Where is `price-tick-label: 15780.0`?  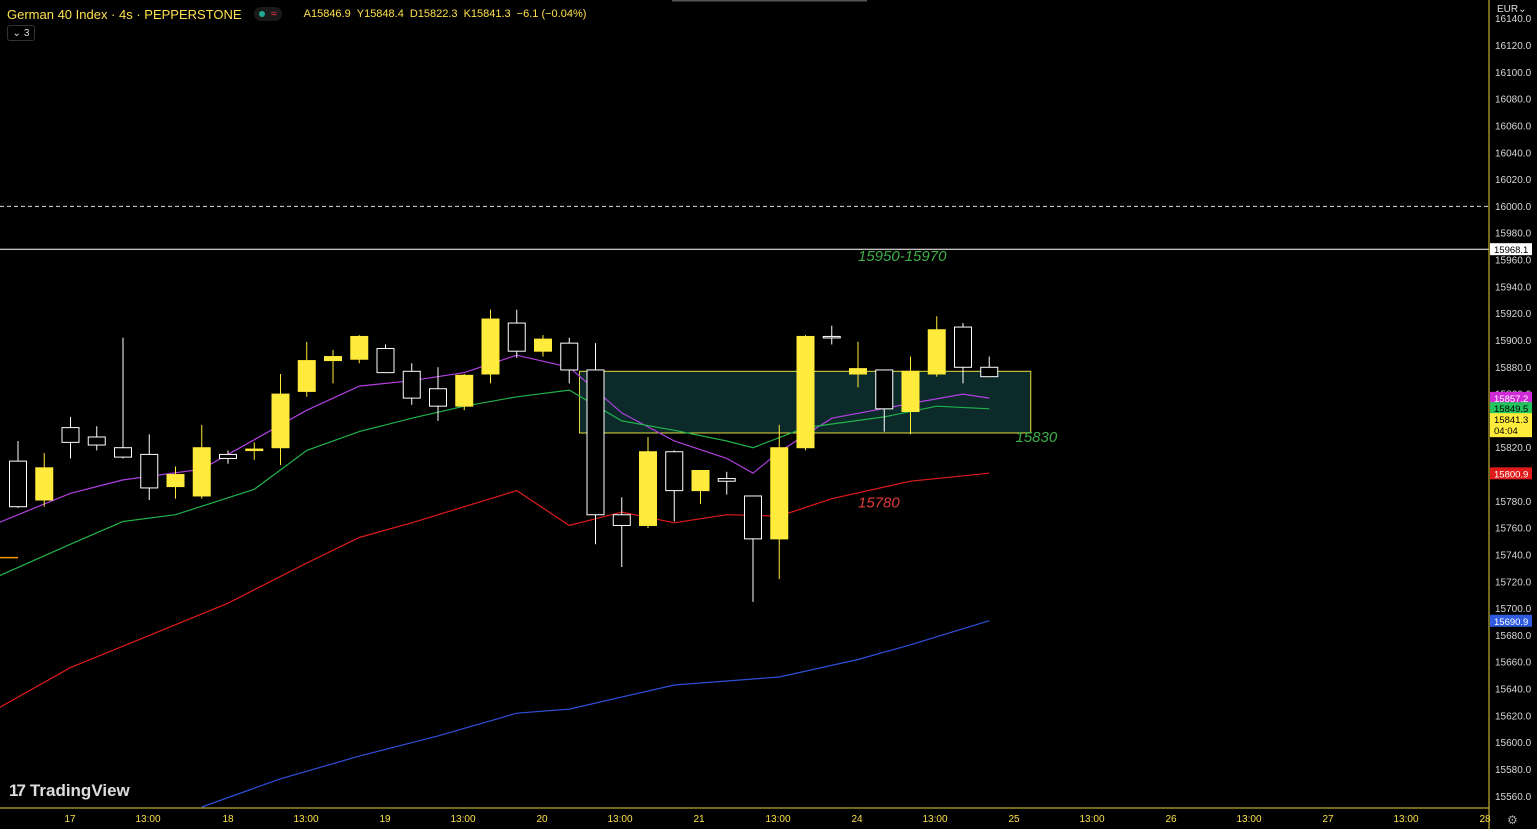
price-tick-label: 15780.0 is located at coordinates (1513, 502).